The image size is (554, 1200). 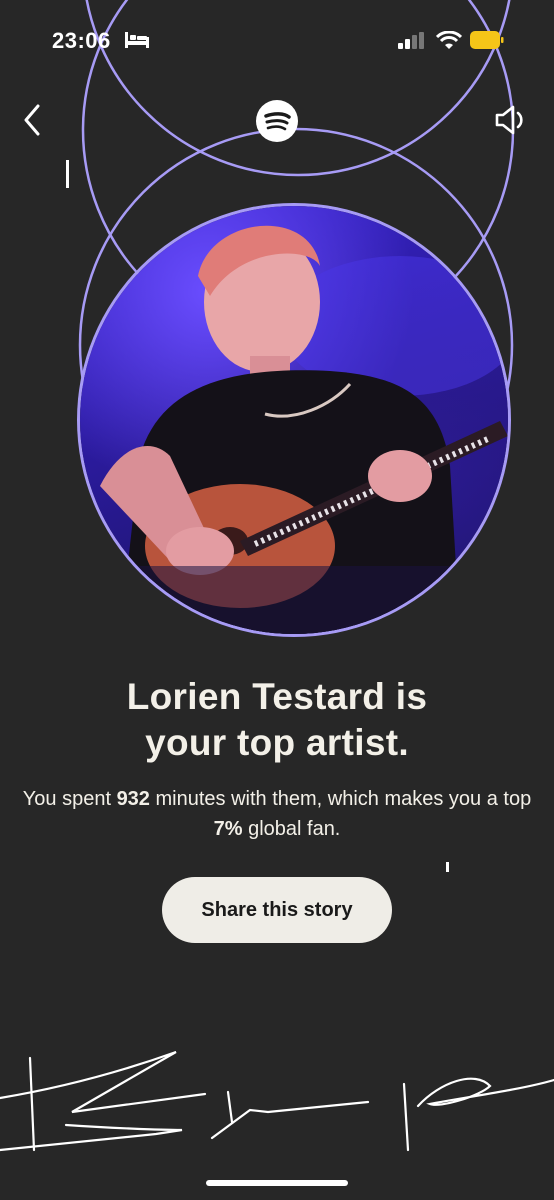 What do you see at coordinates (277, 1183) in the screenshot?
I see `home-indicator` at bounding box center [277, 1183].